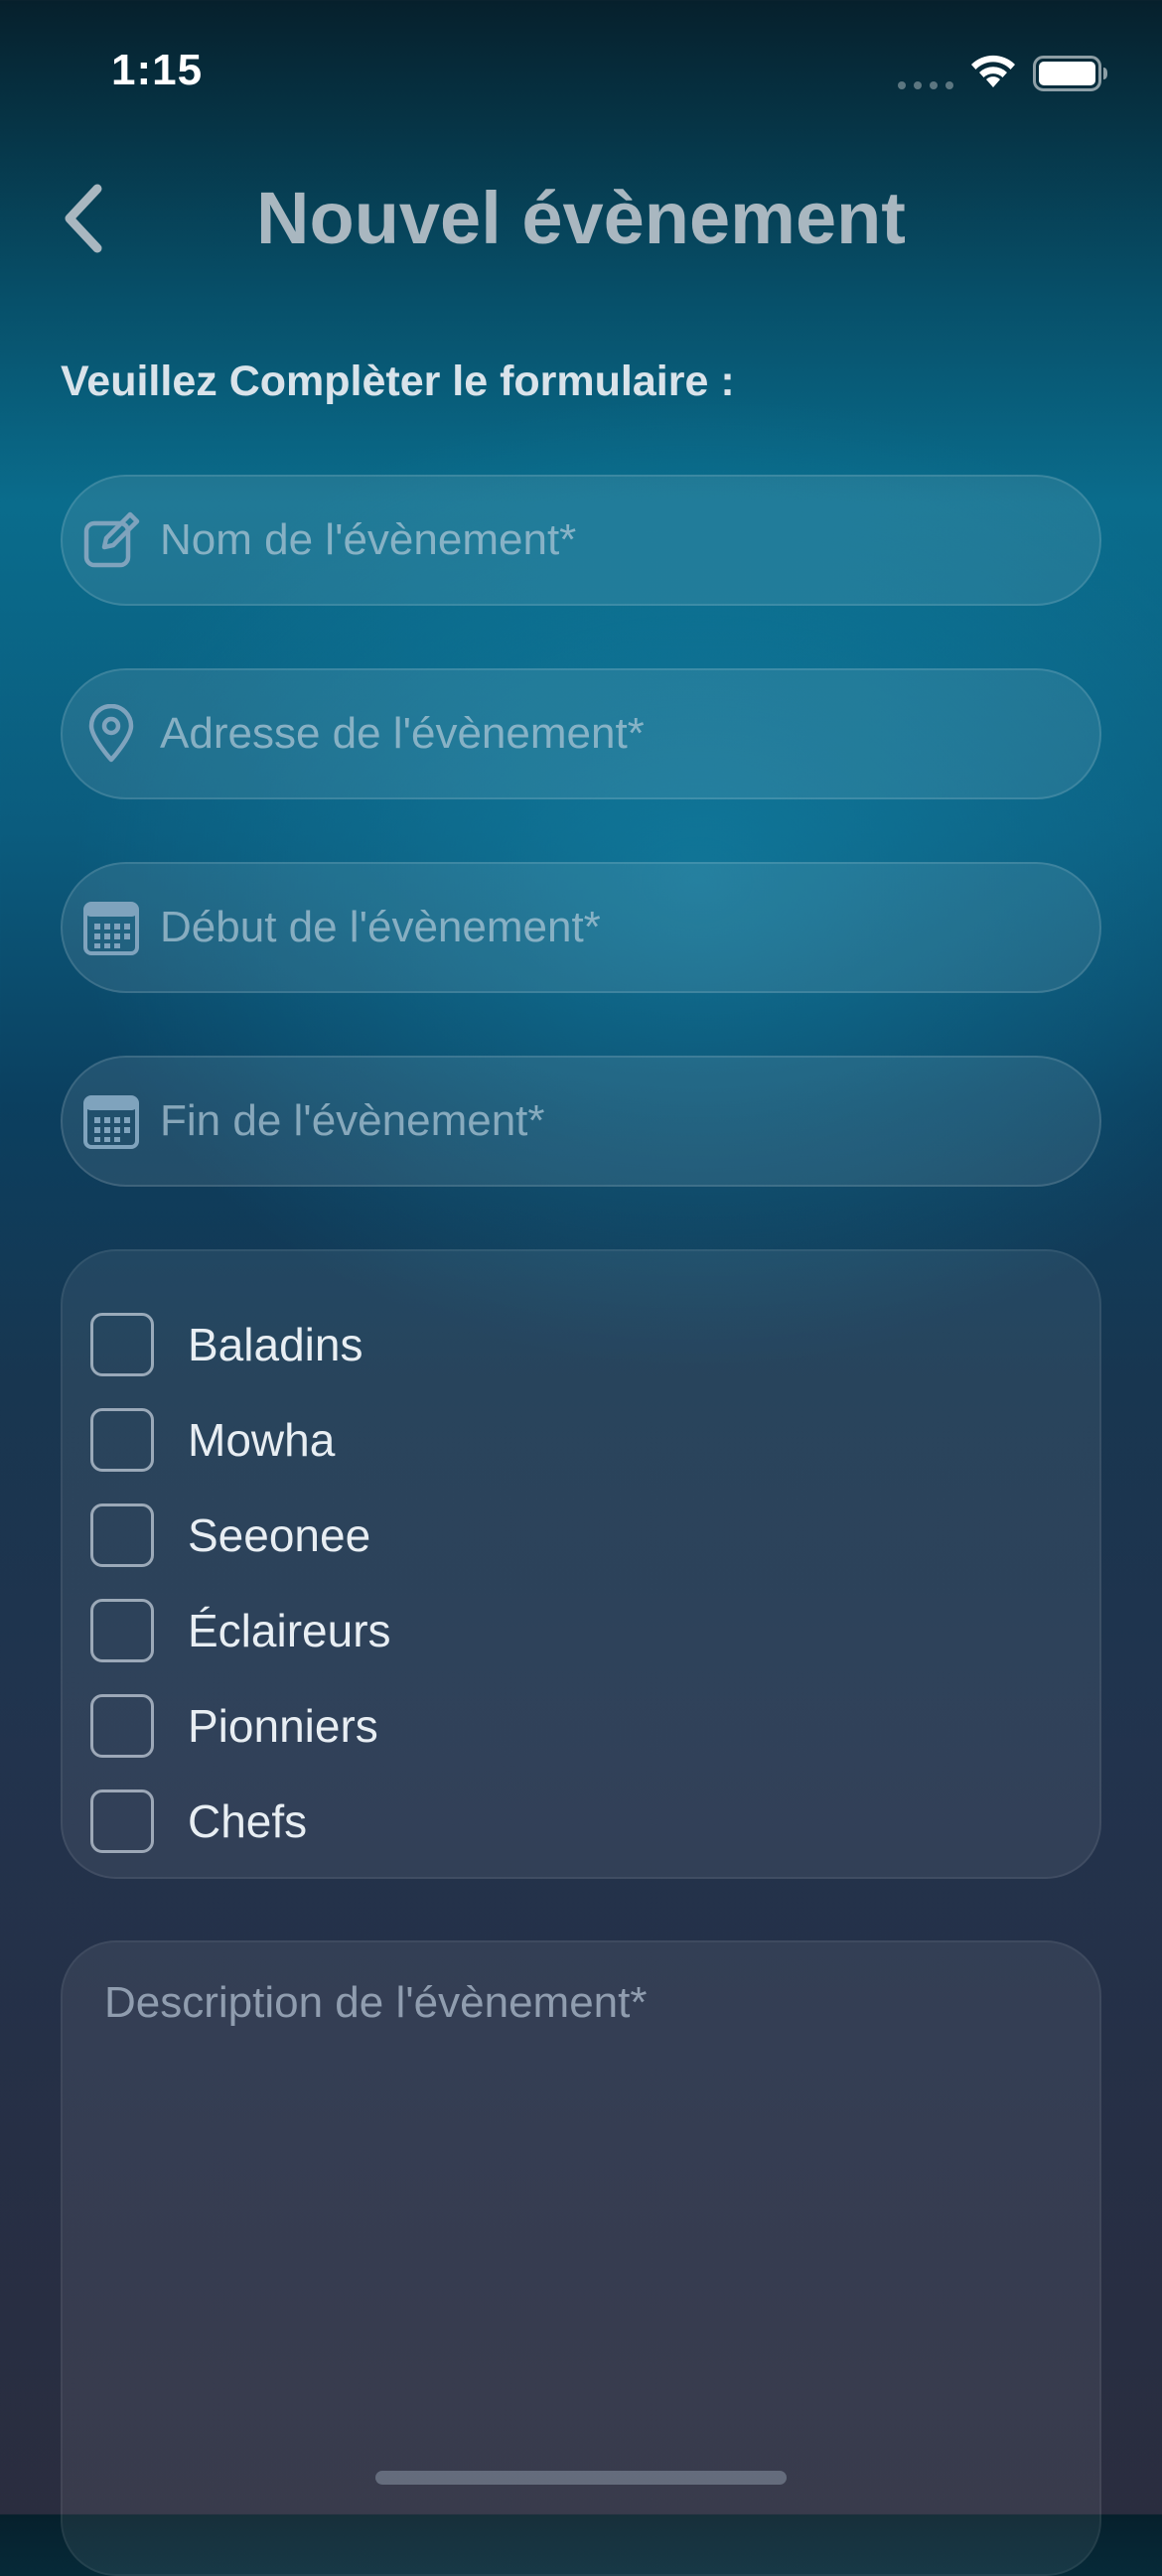 This screenshot has height=2576, width=1162. I want to click on group-label: Éclaireurs, so click(289, 1630).